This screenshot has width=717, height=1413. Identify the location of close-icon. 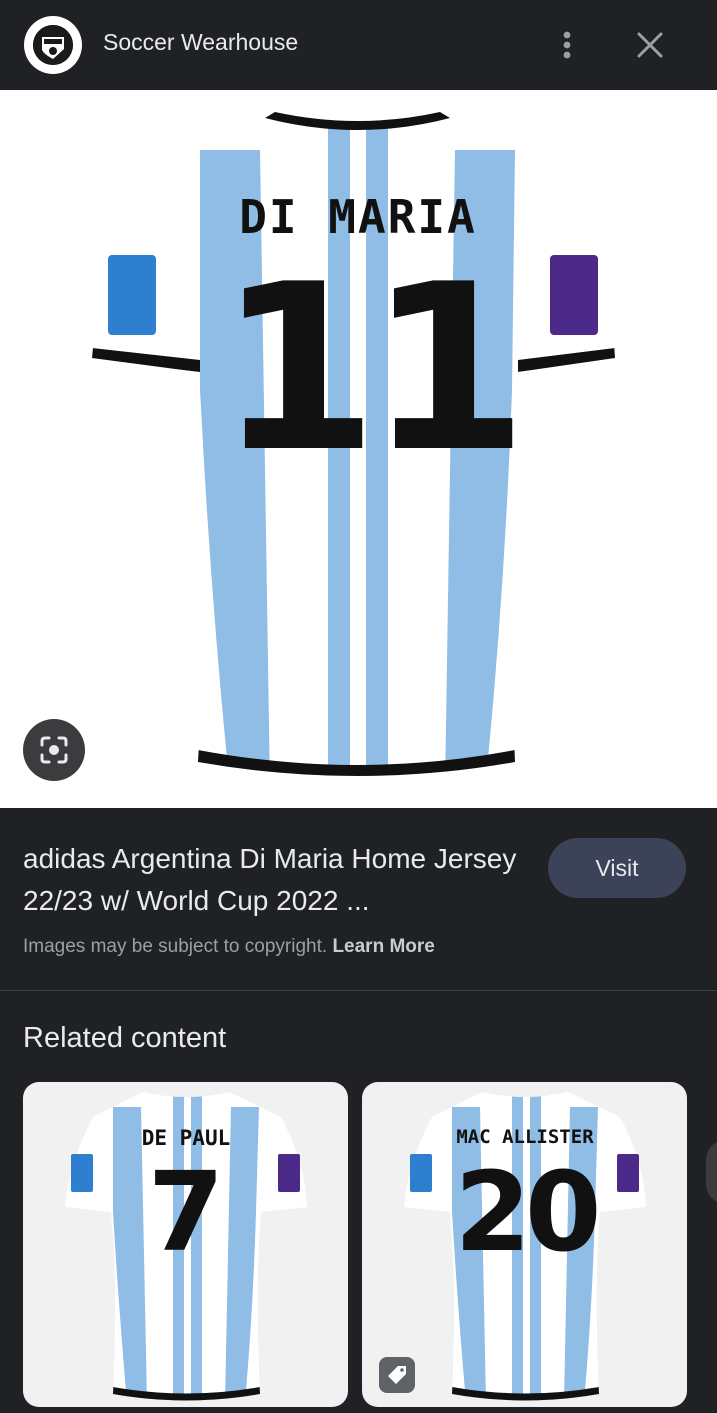
(650, 45).